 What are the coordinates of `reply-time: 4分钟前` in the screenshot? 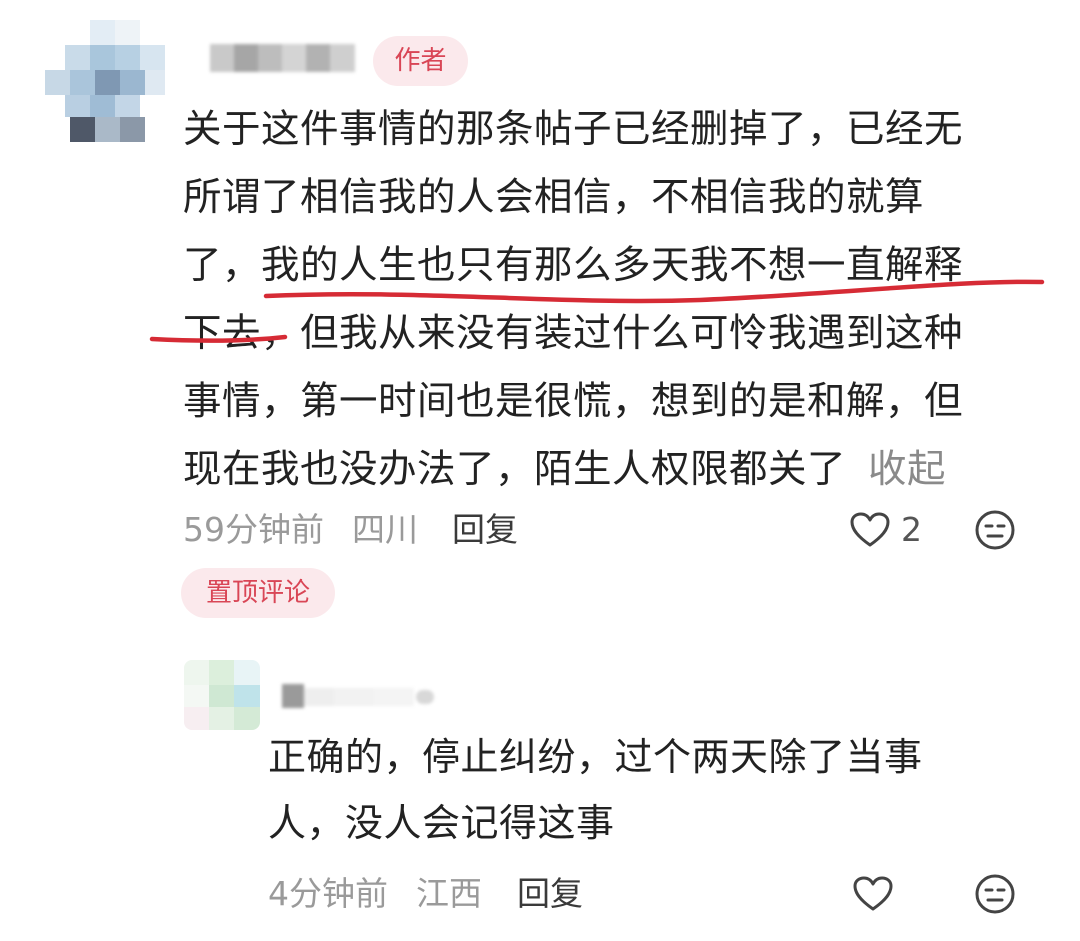 It's located at (328, 893).